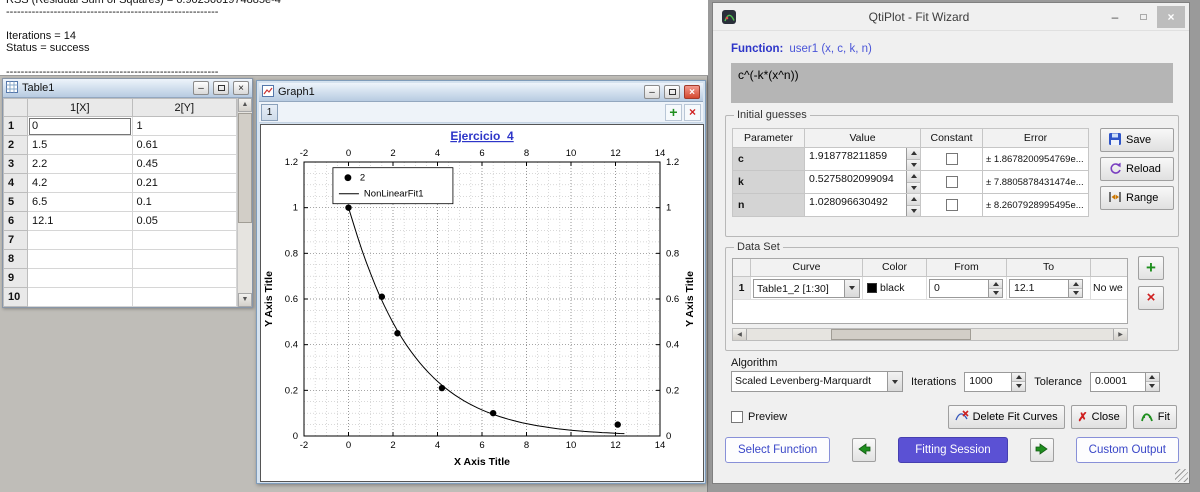  Describe the element at coordinates (15, 202) in the screenshot. I see `row-number: 5` at that location.